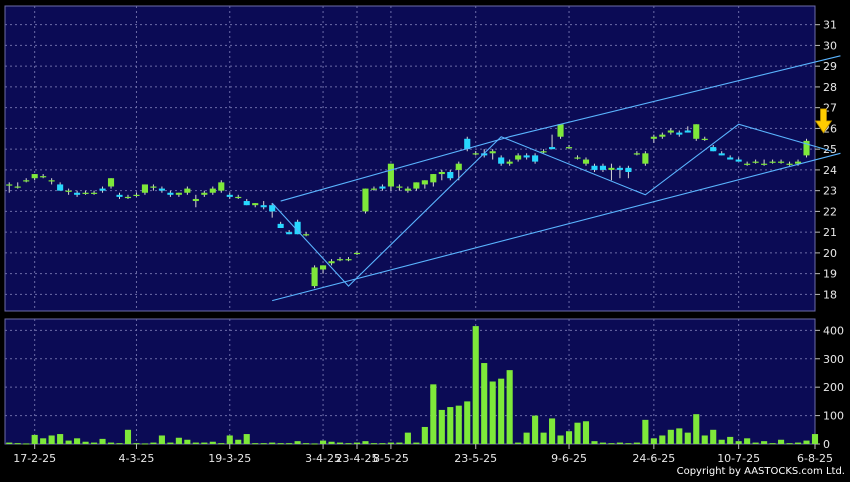  I want to click on volume-tick-label: 400, so click(833, 330).